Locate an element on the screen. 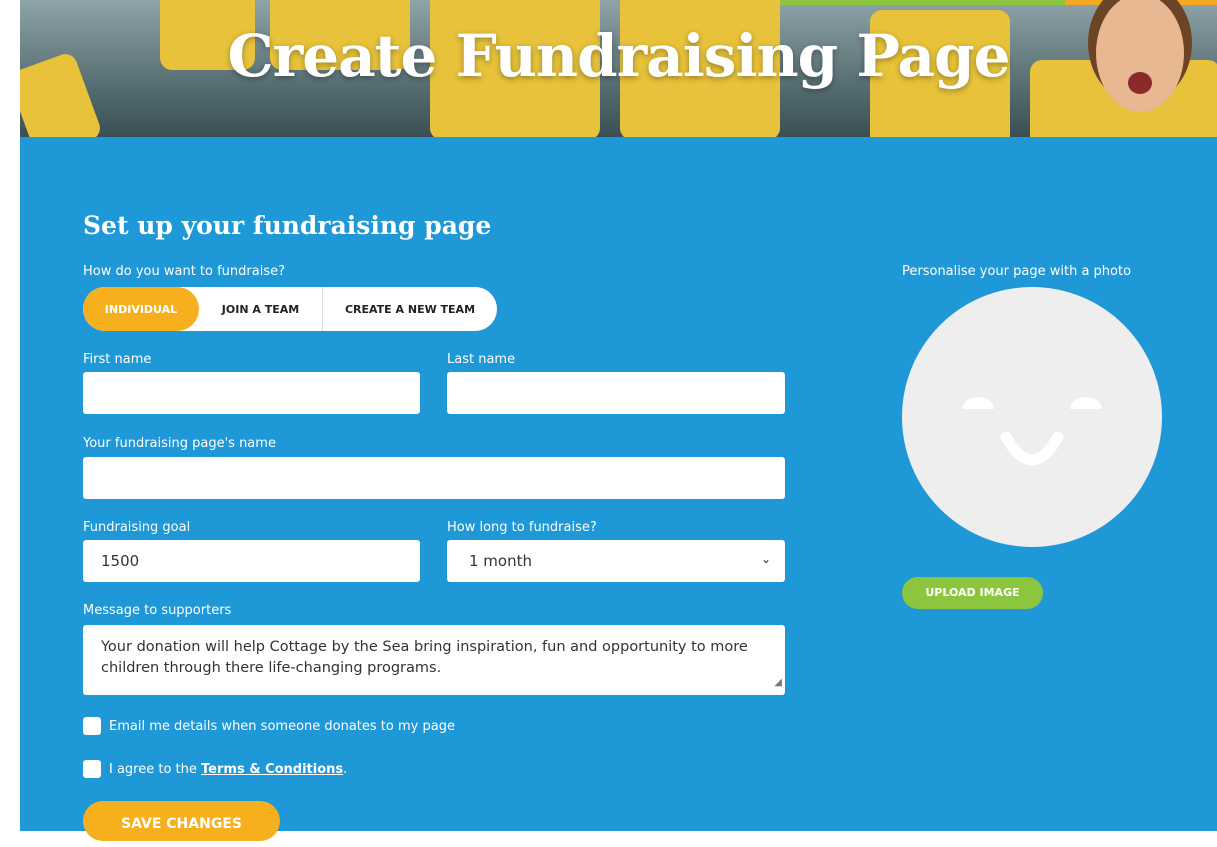  photo-label: Personalise your page with a photo is located at coordinates (1017, 271).